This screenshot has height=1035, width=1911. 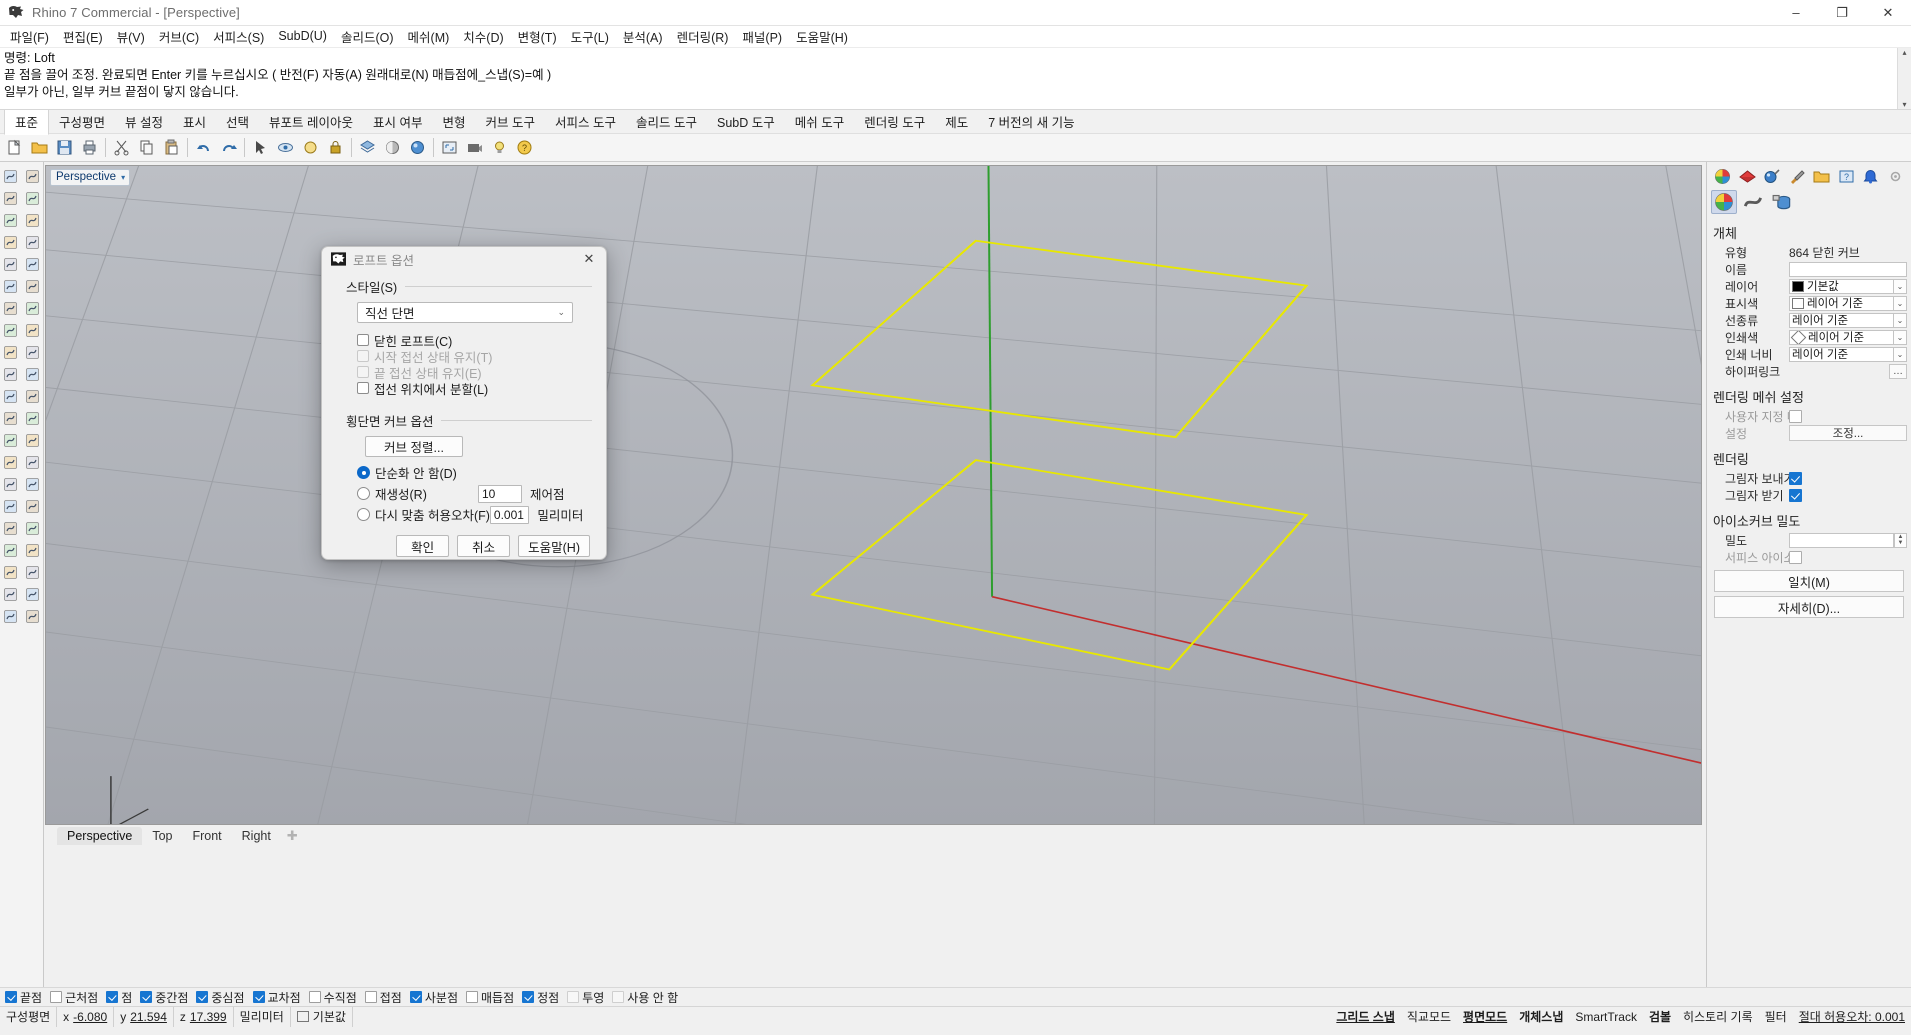 I want to click on menu-item-11: 분석(A), so click(x=643, y=37).